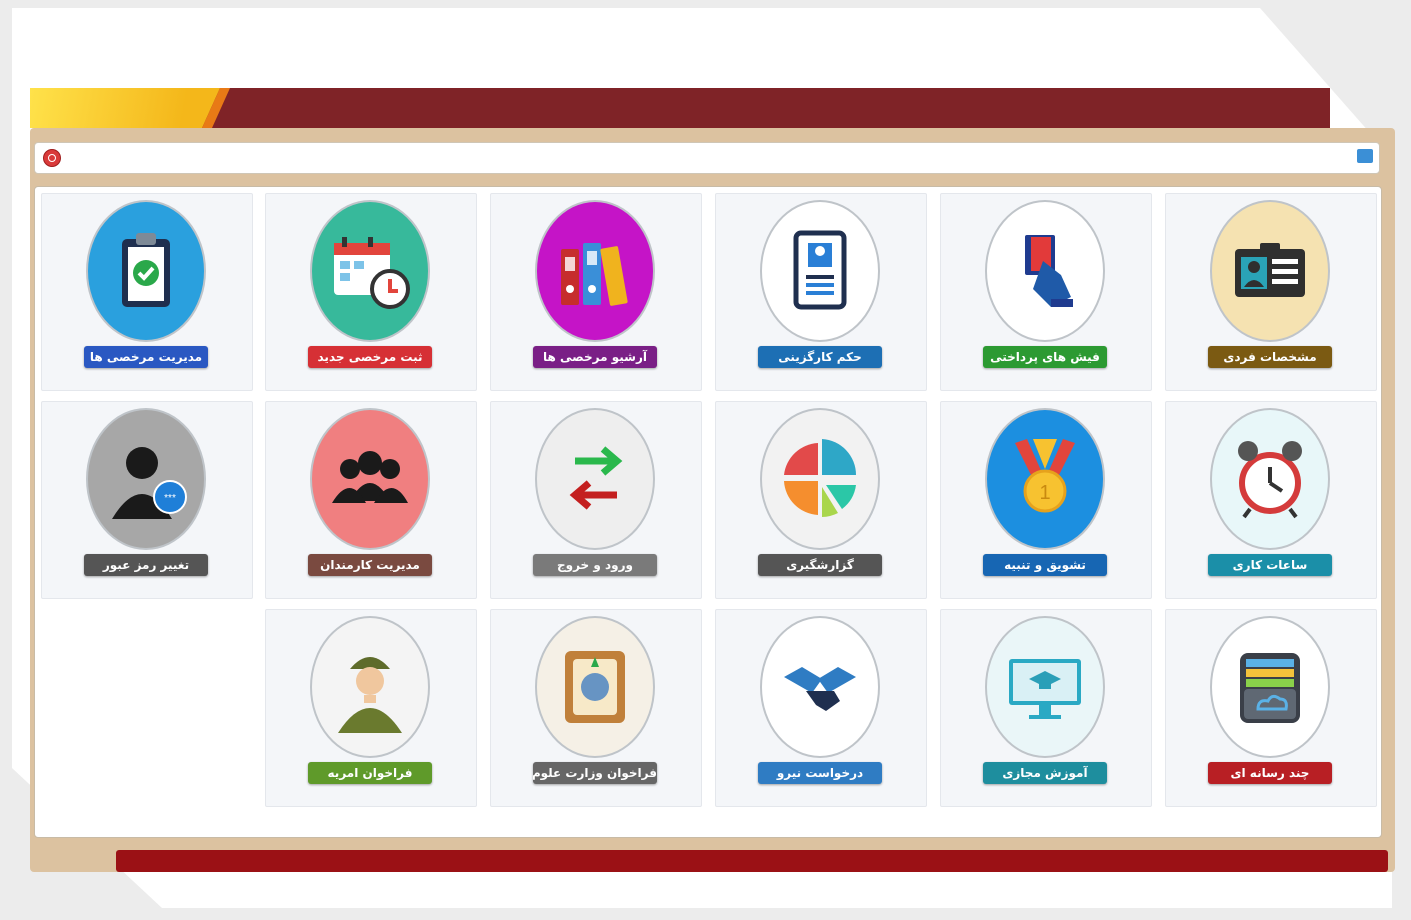  Describe the element at coordinates (1044, 493) in the screenshot. I see `svg-text: 1` at that location.